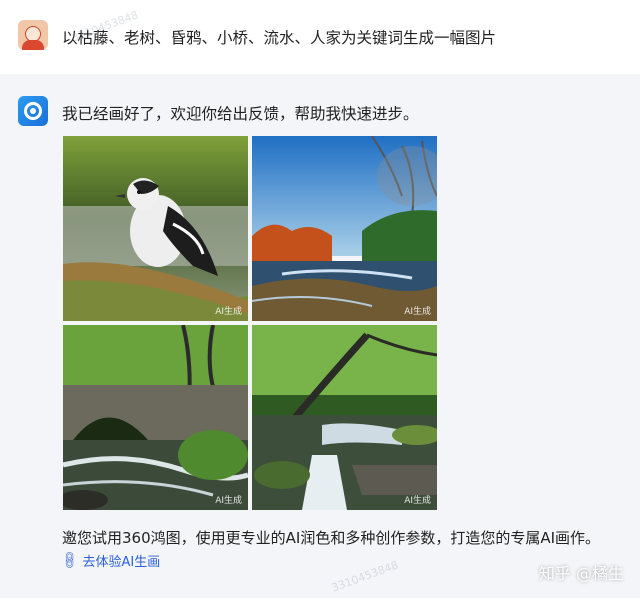 The width and height of the screenshot is (640, 598). What do you see at coordinates (240, 114) in the screenshot?
I see `bot-reply-text: 我已经画好了，欢迎你给出反馈，帮助我快速进步。` at bounding box center [240, 114].